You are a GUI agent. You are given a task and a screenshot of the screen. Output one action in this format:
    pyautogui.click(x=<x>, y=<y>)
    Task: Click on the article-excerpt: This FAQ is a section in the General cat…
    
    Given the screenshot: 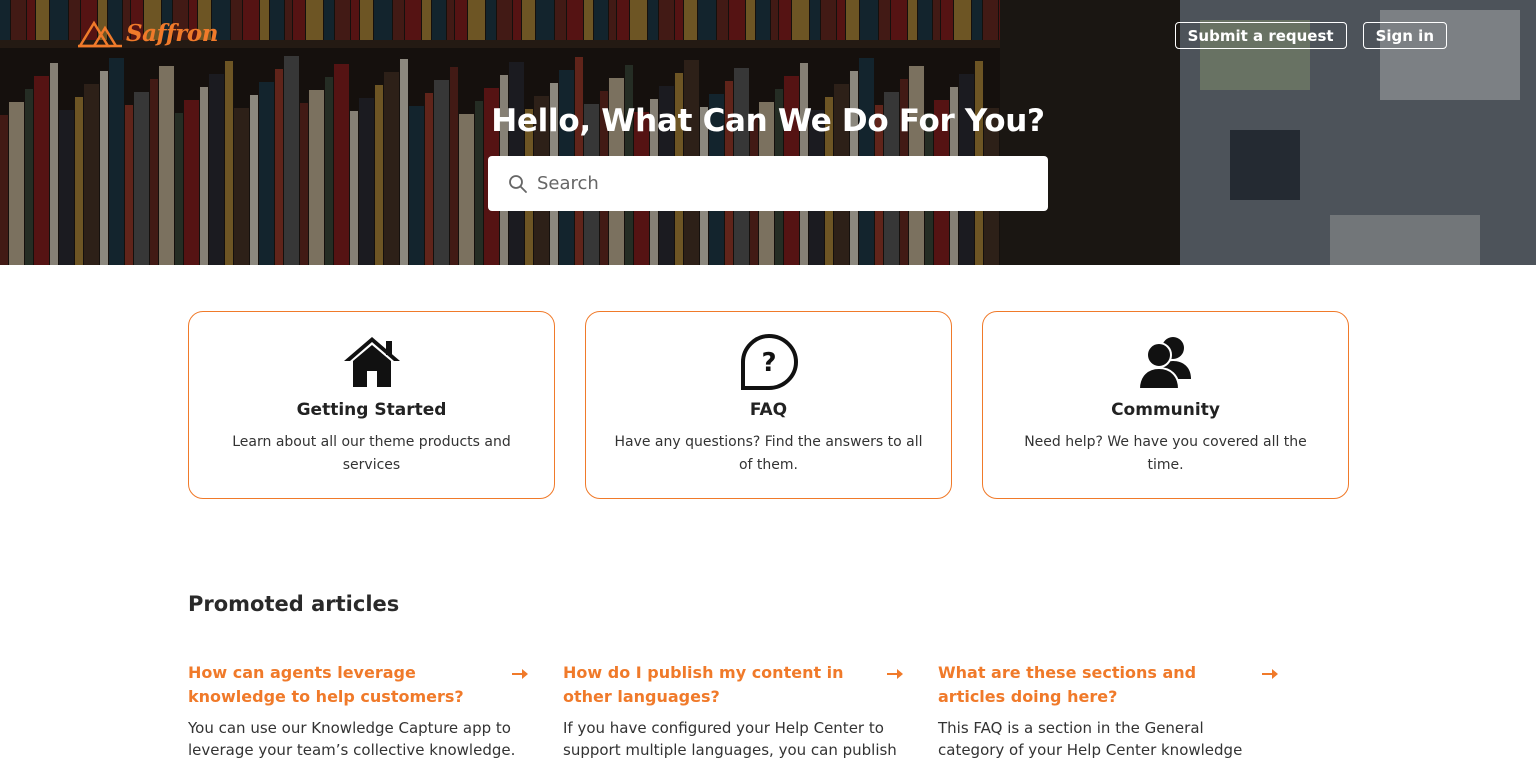 What is the action you would take?
    pyautogui.click(x=1090, y=739)
    